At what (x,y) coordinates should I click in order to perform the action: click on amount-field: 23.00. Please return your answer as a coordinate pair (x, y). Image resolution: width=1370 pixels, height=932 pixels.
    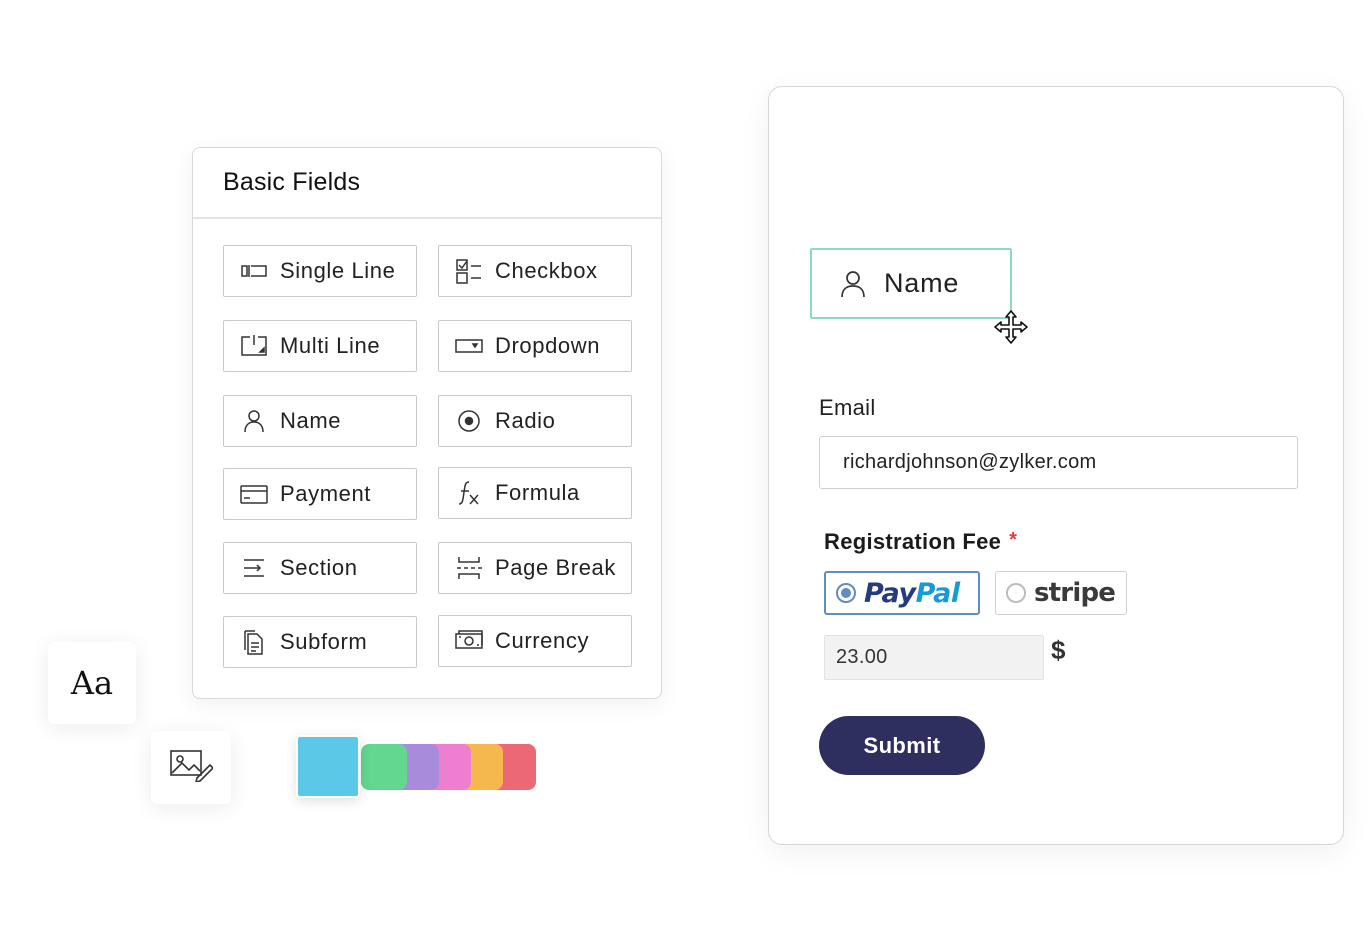
    Looking at the image, I should click on (934, 657).